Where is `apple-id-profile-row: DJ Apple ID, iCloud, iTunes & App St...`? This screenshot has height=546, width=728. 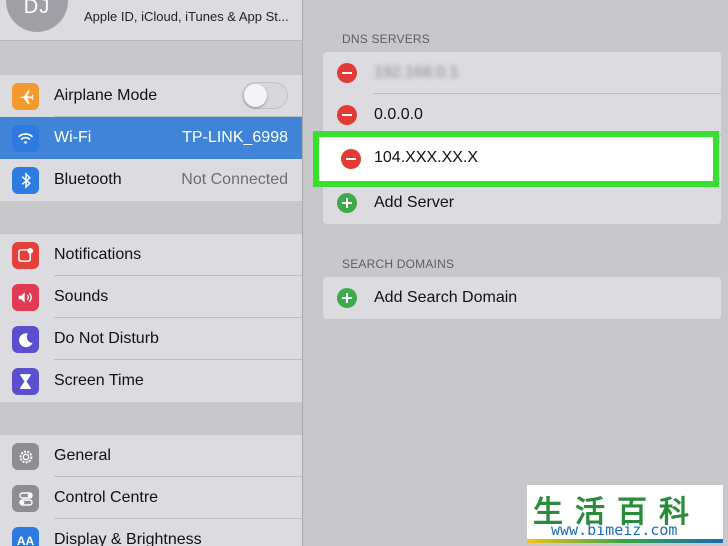 apple-id-profile-row: DJ Apple ID, iCloud, iTunes & App St... is located at coordinates (151, 20).